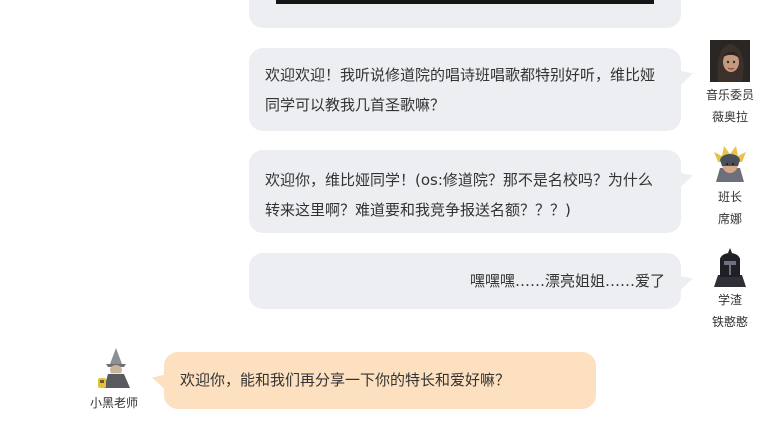 This screenshot has width=773, height=424. Describe the element at coordinates (729, 219) in the screenshot. I see `sender-name: 席娜` at that location.